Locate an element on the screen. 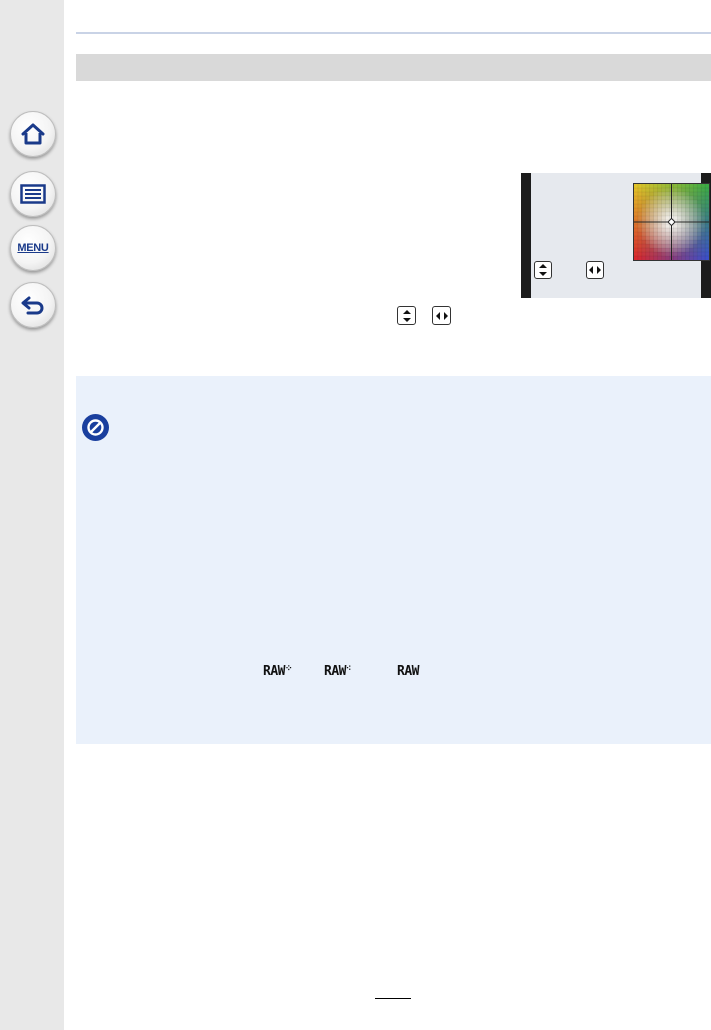 This screenshot has height=1030, width=711. sidebar: MENU is located at coordinates (32, 515).